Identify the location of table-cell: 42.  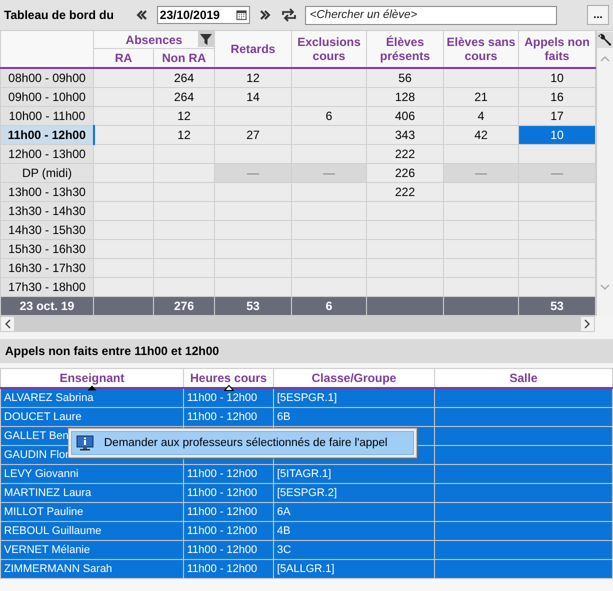
(481, 135).